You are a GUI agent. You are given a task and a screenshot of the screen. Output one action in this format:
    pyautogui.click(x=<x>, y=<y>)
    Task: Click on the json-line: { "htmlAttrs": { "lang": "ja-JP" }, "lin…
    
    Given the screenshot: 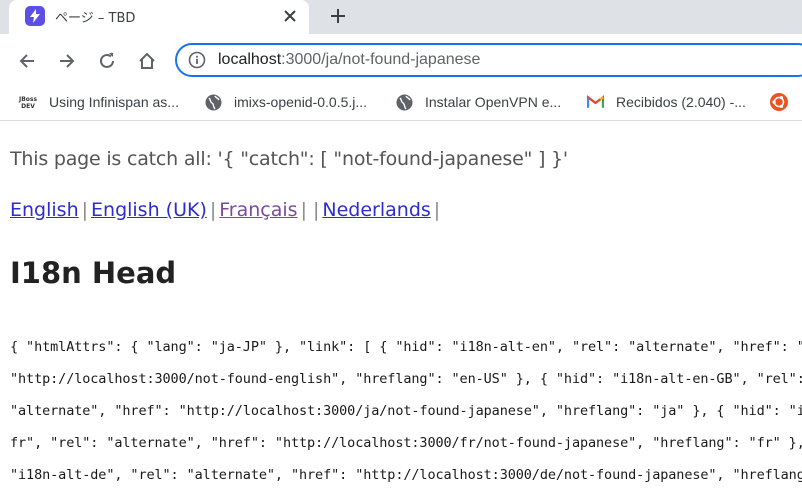 What is the action you would take?
    pyautogui.click(x=406, y=347)
    